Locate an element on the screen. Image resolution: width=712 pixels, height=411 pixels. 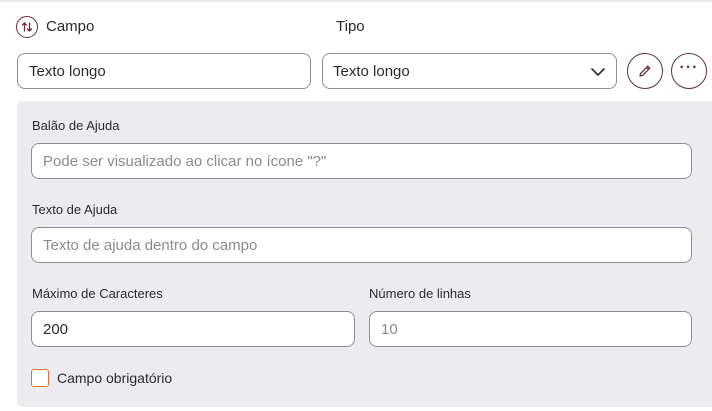
more-options-button: ··· is located at coordinates (689, 71).